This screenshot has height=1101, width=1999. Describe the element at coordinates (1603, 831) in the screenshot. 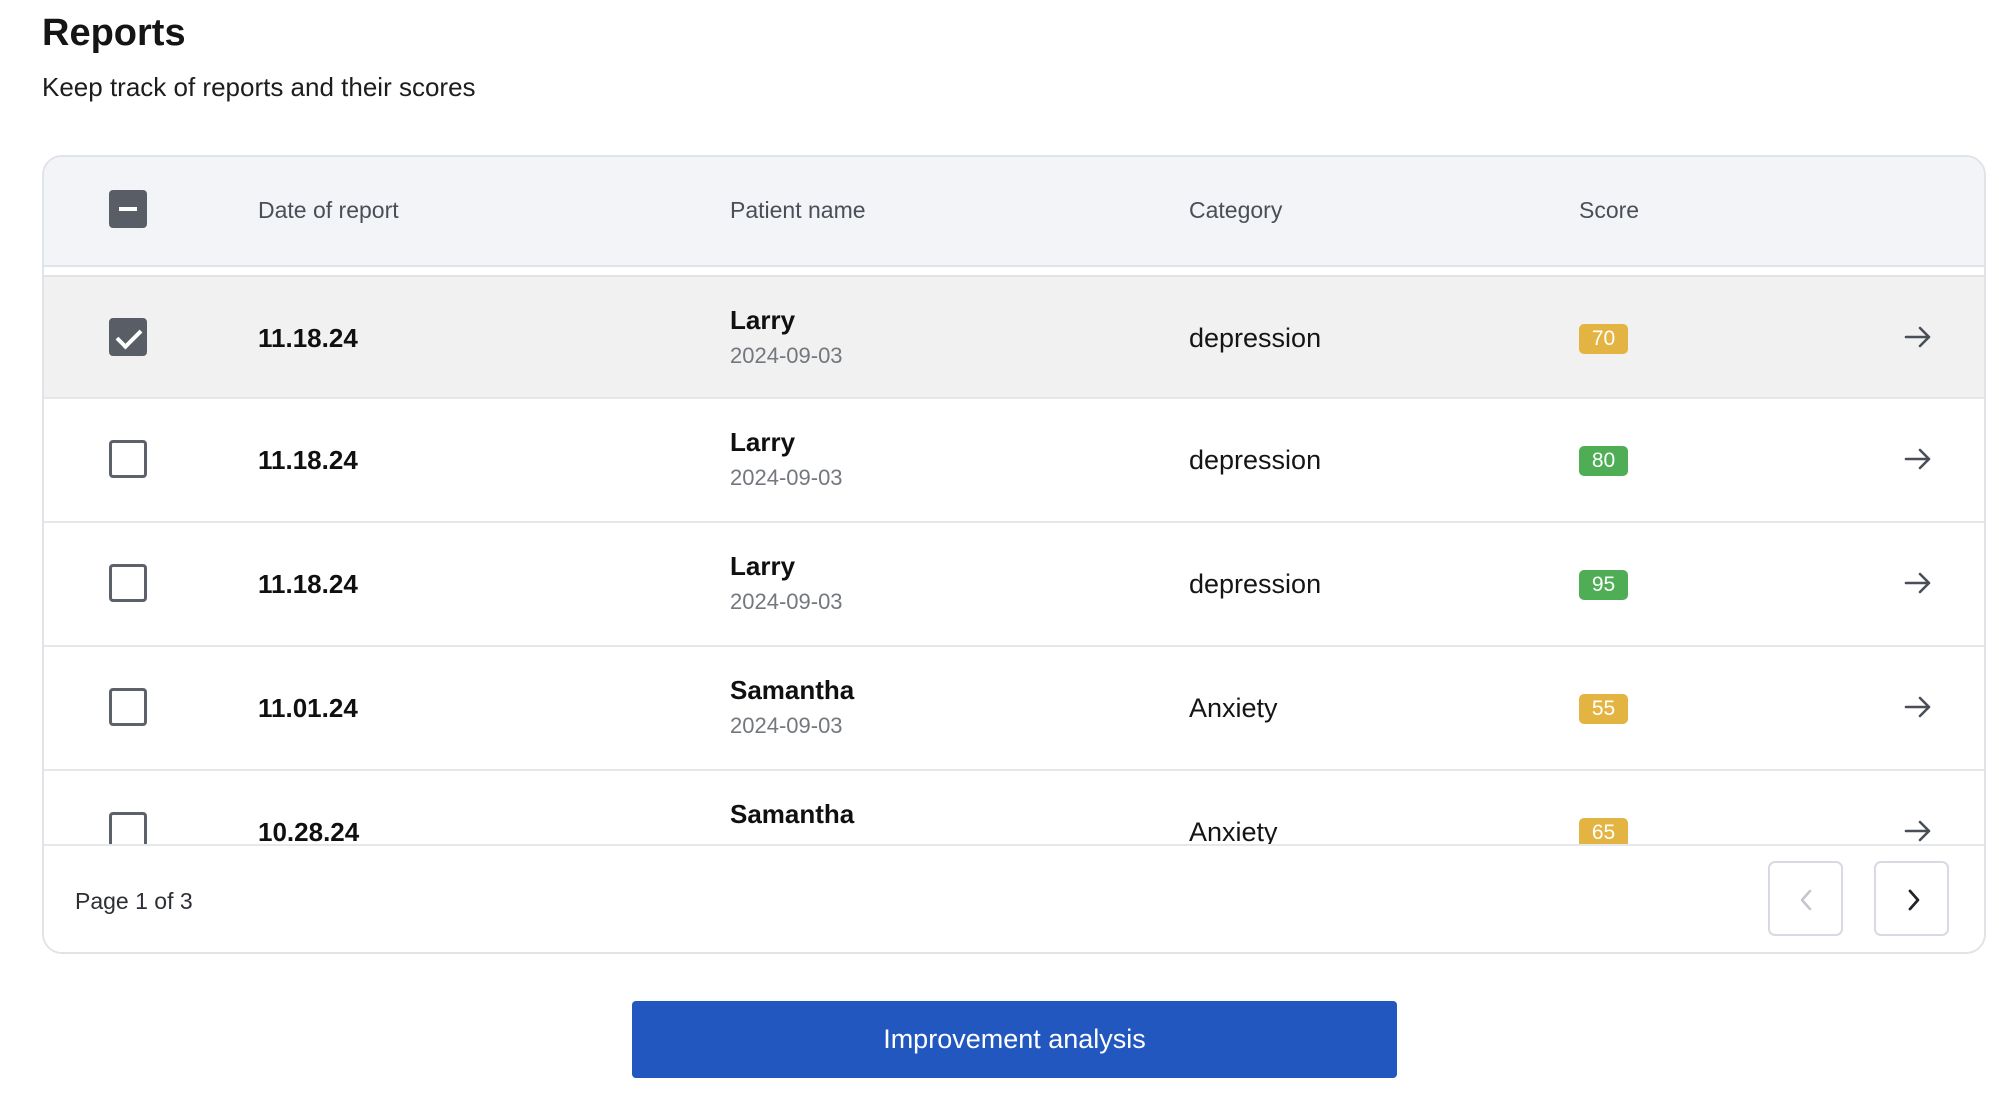

I see `score-badge: 65` at that location.